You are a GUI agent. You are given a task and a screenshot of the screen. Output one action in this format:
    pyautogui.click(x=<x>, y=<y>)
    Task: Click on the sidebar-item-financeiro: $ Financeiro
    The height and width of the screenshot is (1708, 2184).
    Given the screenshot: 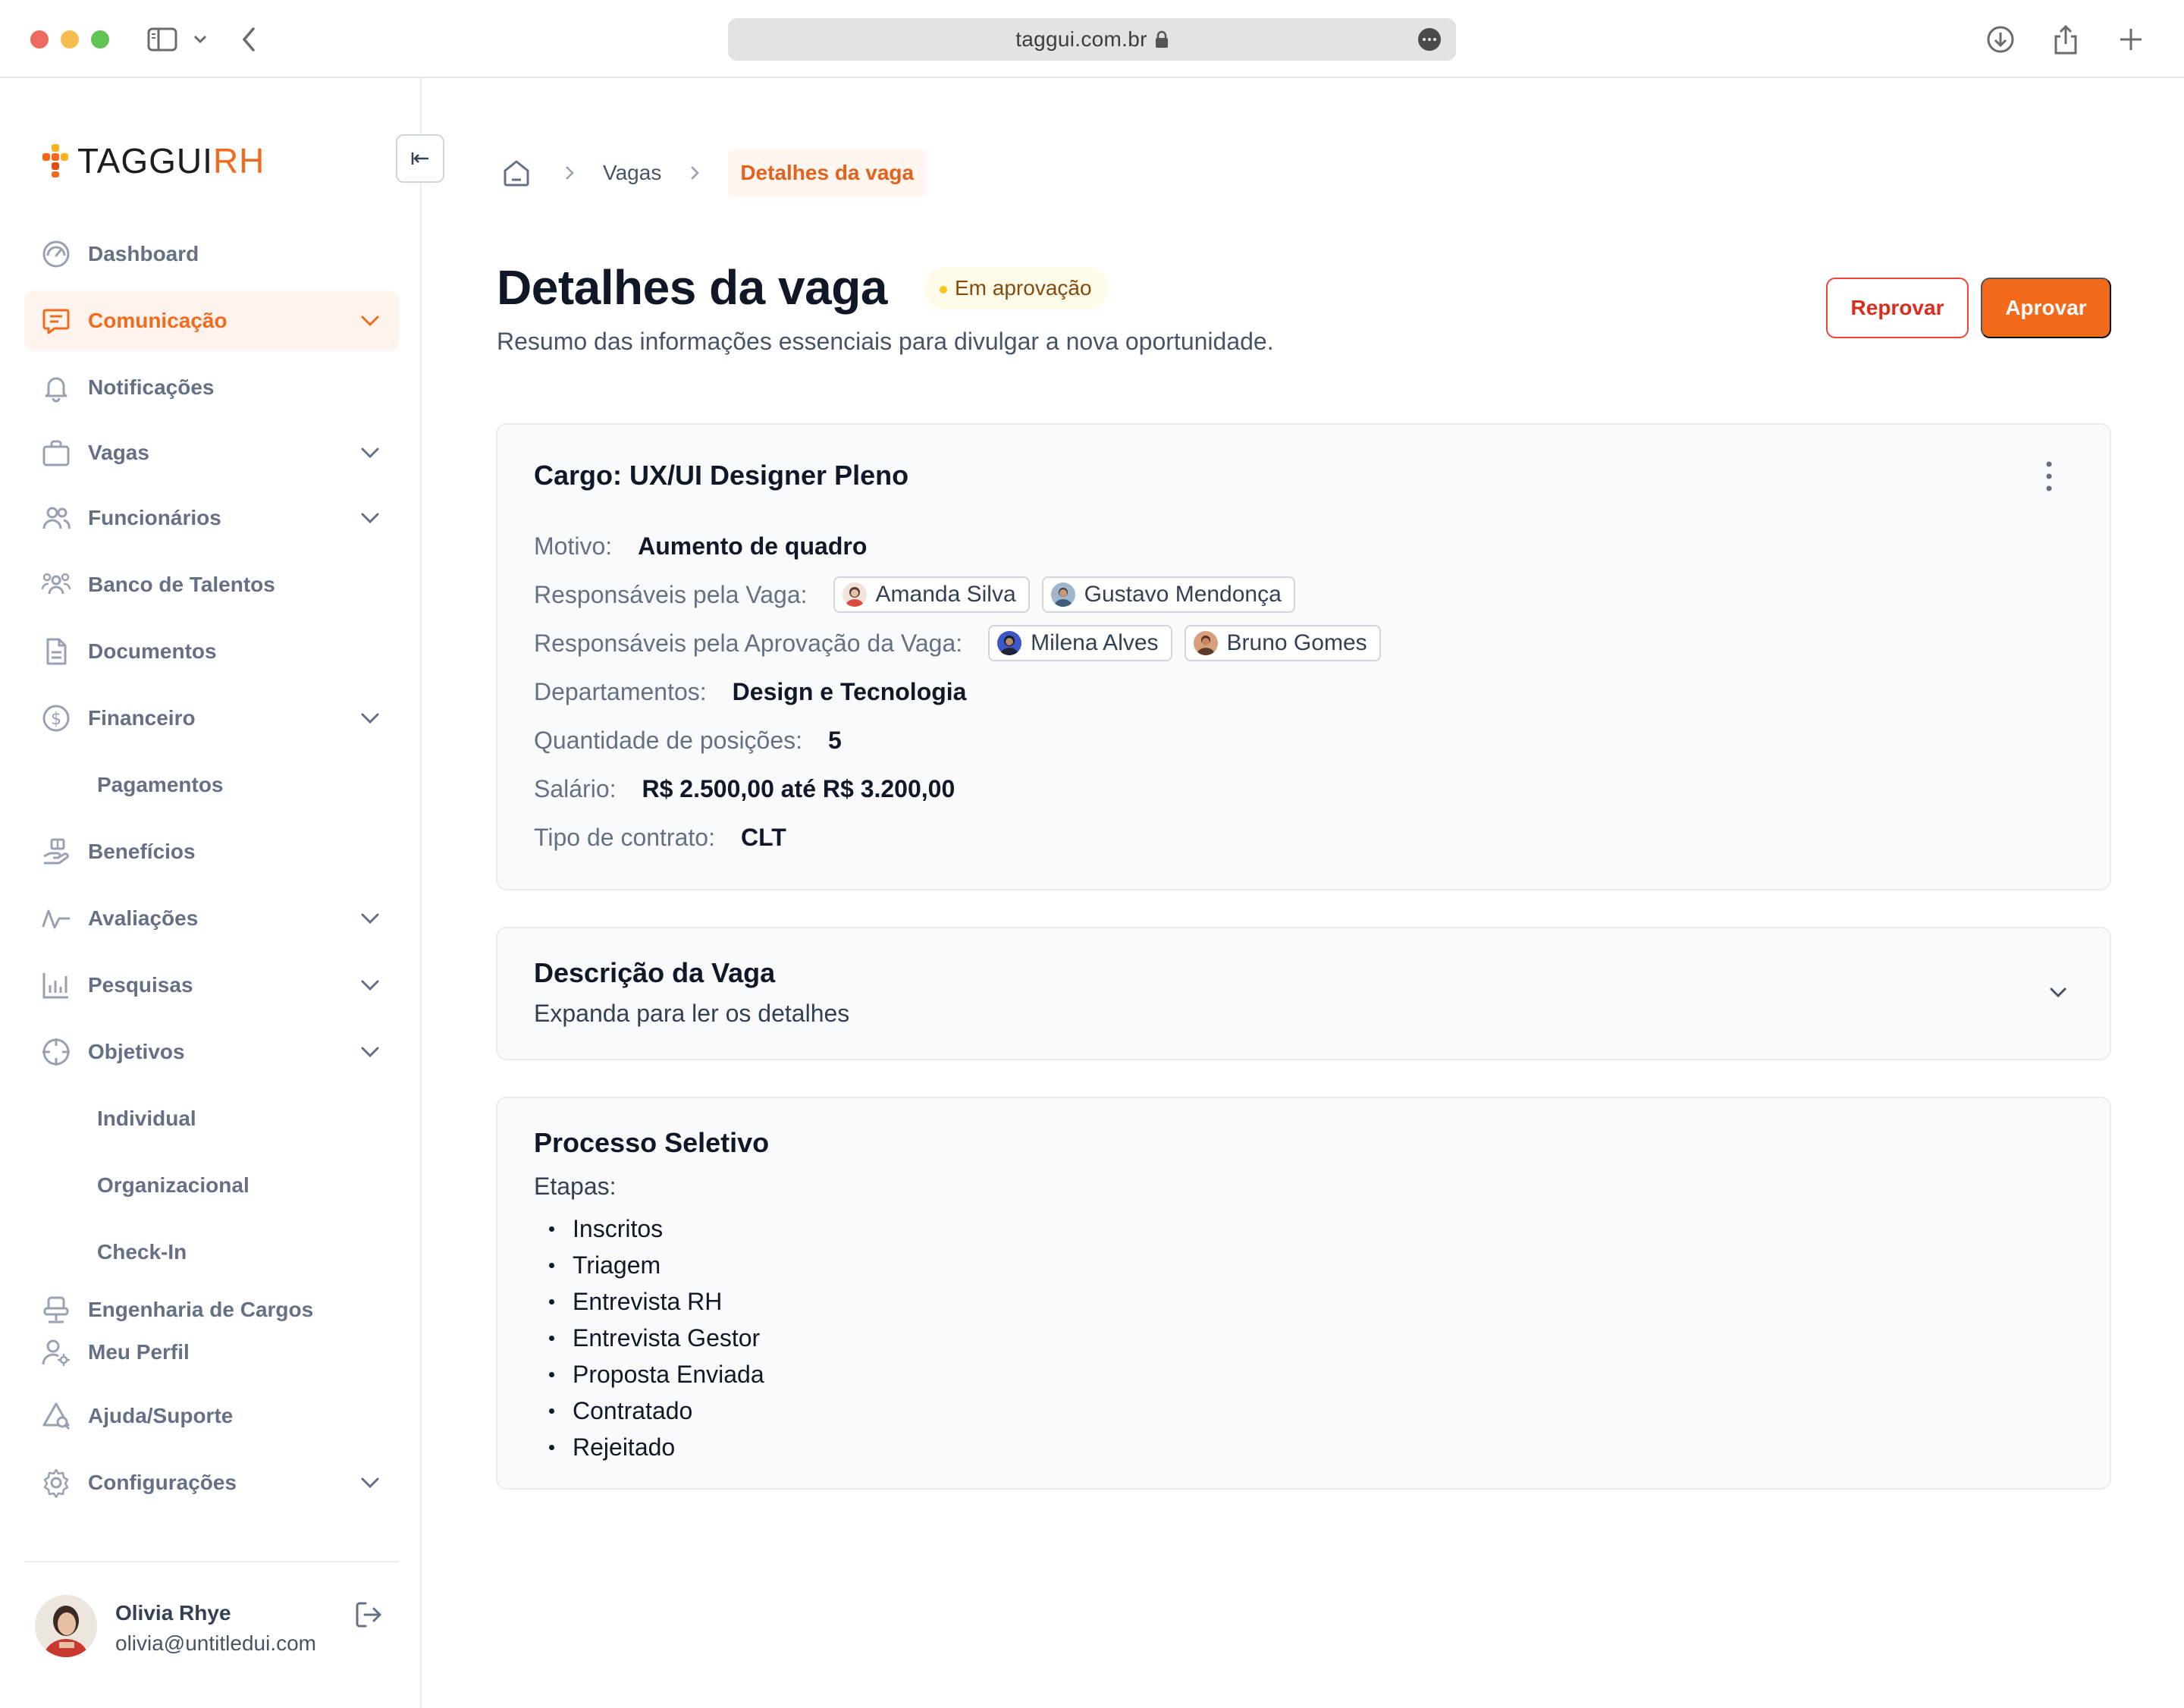 What is the action you would take?
    pyautogui.click(x=211, y=718)
    